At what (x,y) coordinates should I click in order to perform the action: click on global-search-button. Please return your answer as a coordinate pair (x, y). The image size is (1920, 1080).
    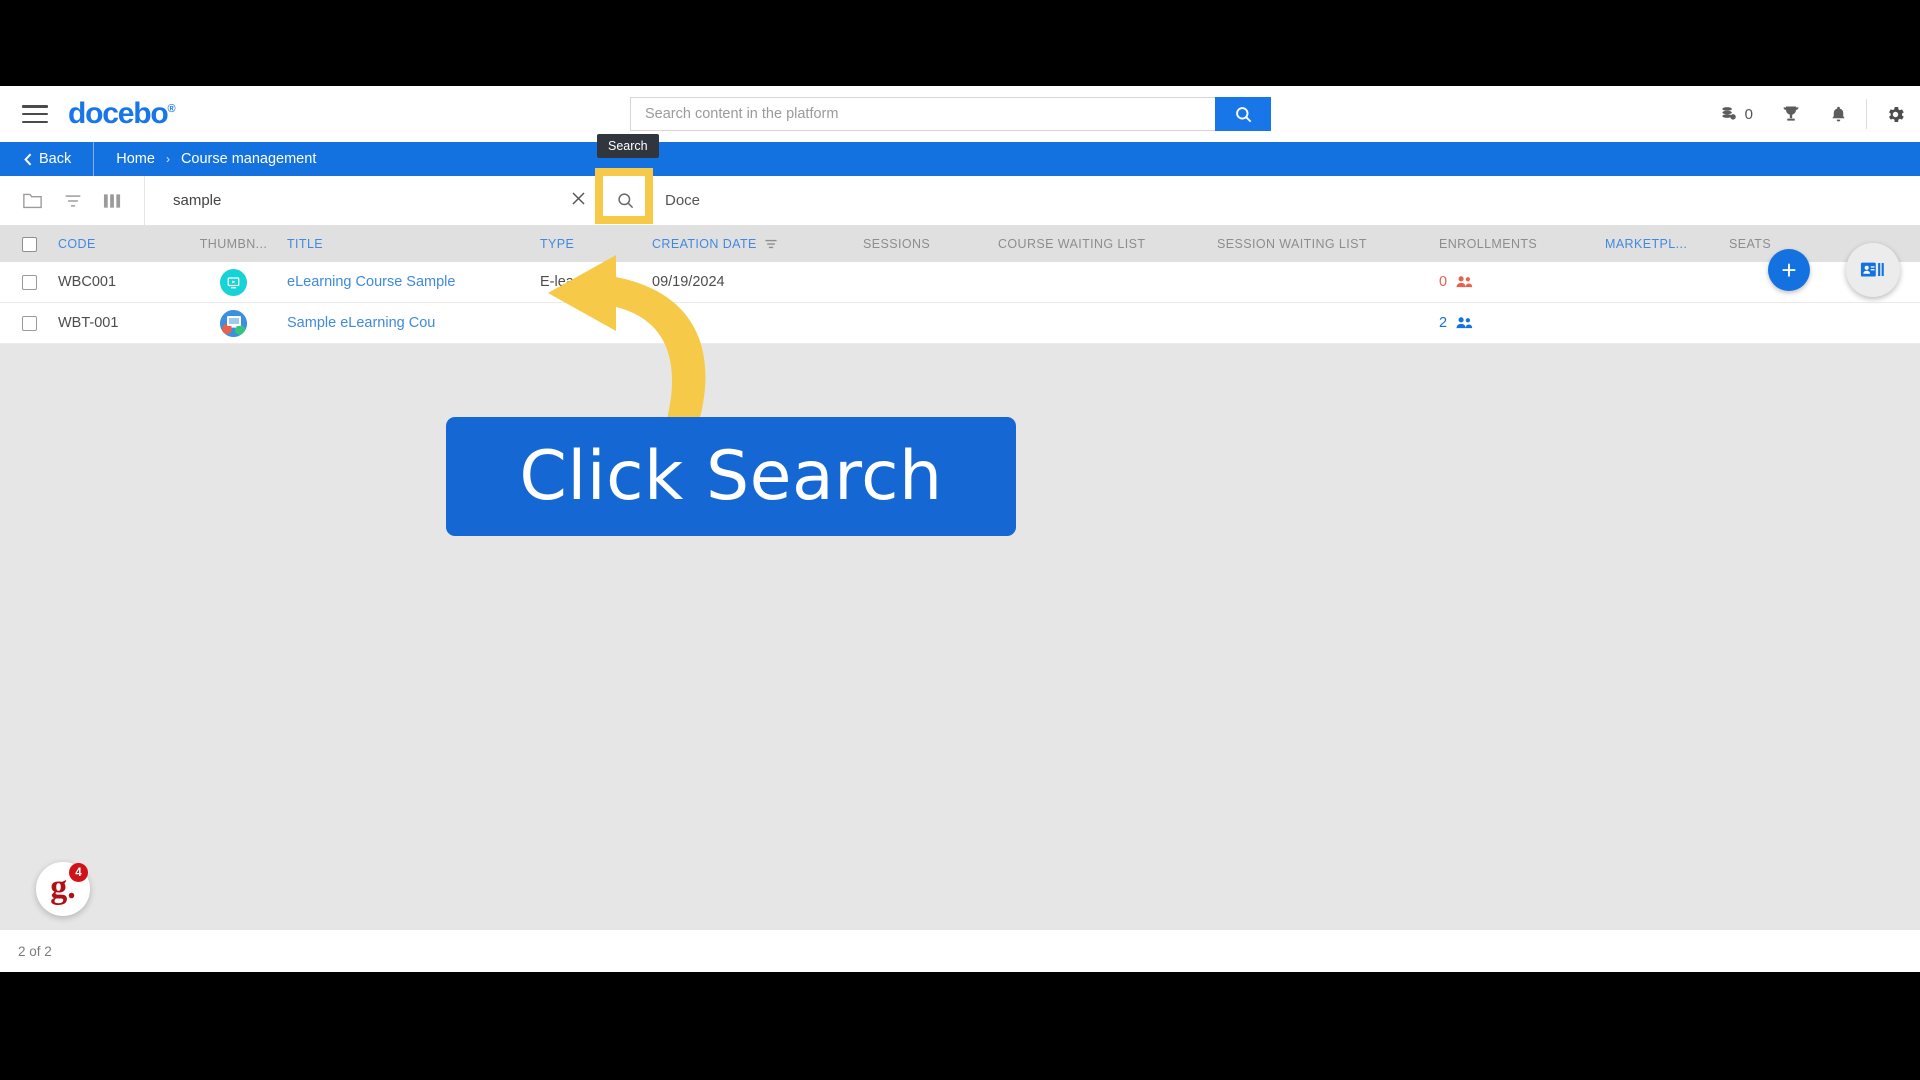
    Looking at the image, I should click on (1243, 114).